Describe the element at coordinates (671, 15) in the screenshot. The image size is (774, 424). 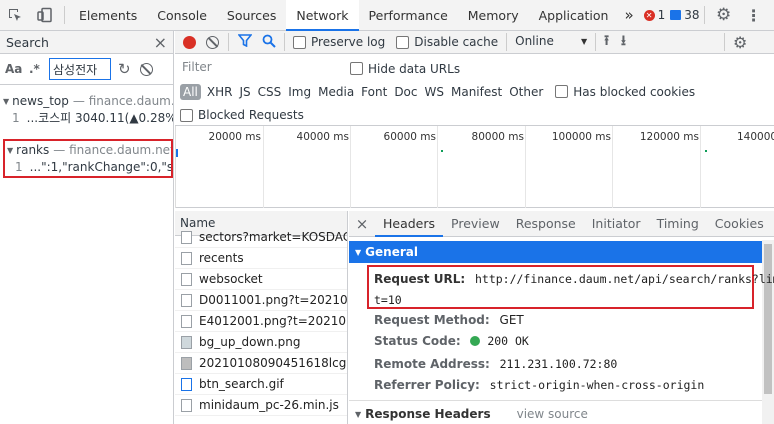
I see `issues-counter: ✕ 1 38` at that location.